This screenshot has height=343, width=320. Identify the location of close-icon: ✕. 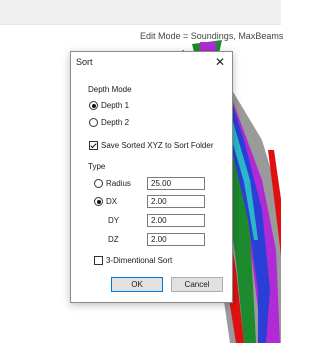
(220, 62).